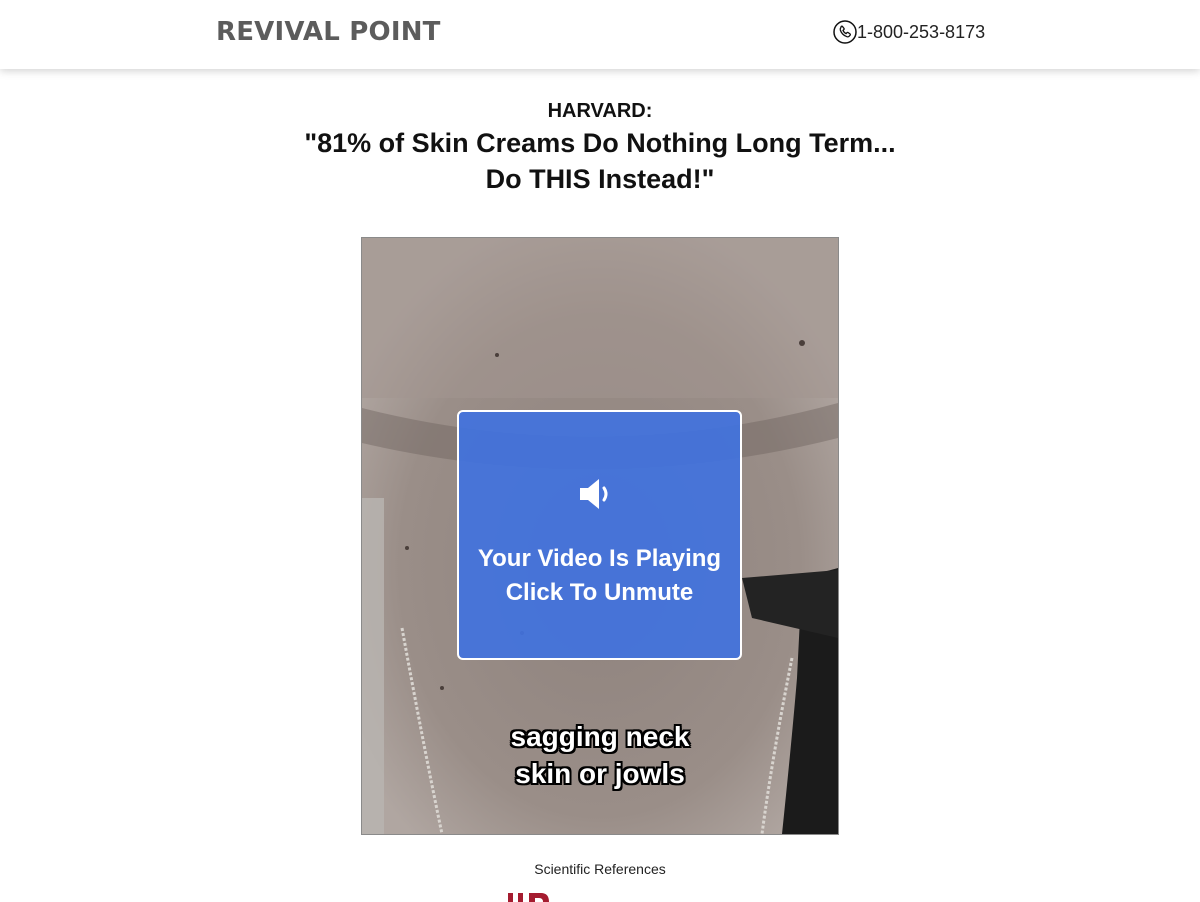  Describe the element at coordinates (599, 558) in the screenshot. I see `unmute-line-1: Your Video Is Playing` at that location.